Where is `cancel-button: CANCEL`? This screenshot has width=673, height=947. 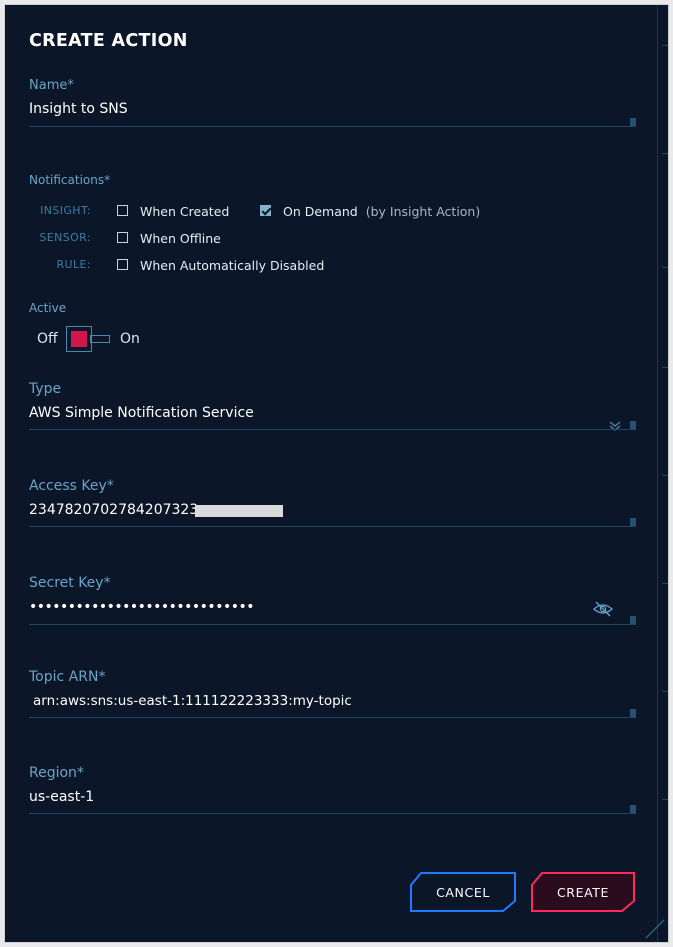
cancel-button: CANCEL is located at coordinates (463, 892).